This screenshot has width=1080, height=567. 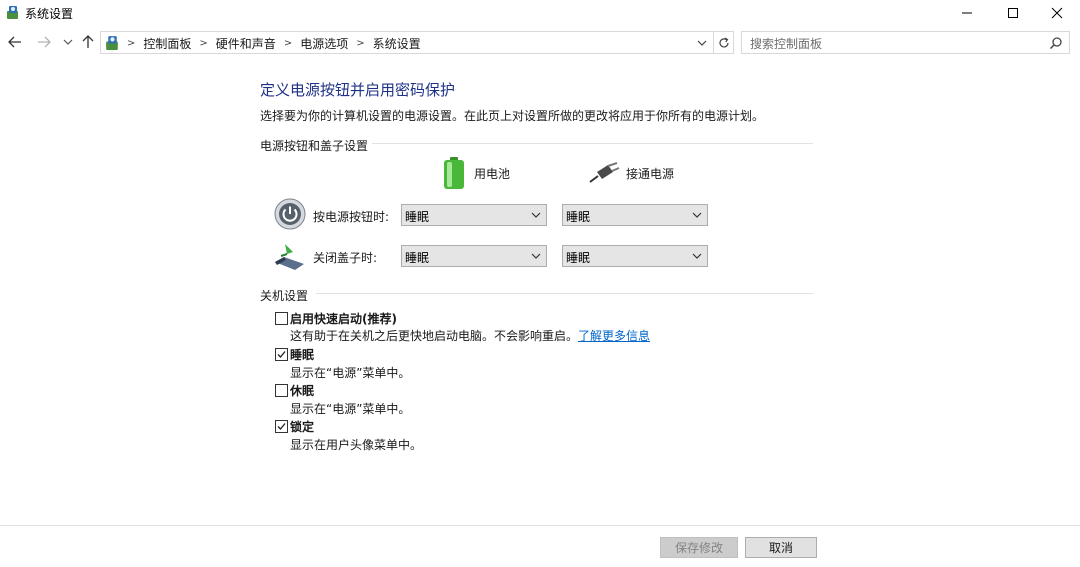 What do you see at coordinates (49, 14) in the screenshot?
I see `window-title: 系统设置` at bounding box center [49, 14].